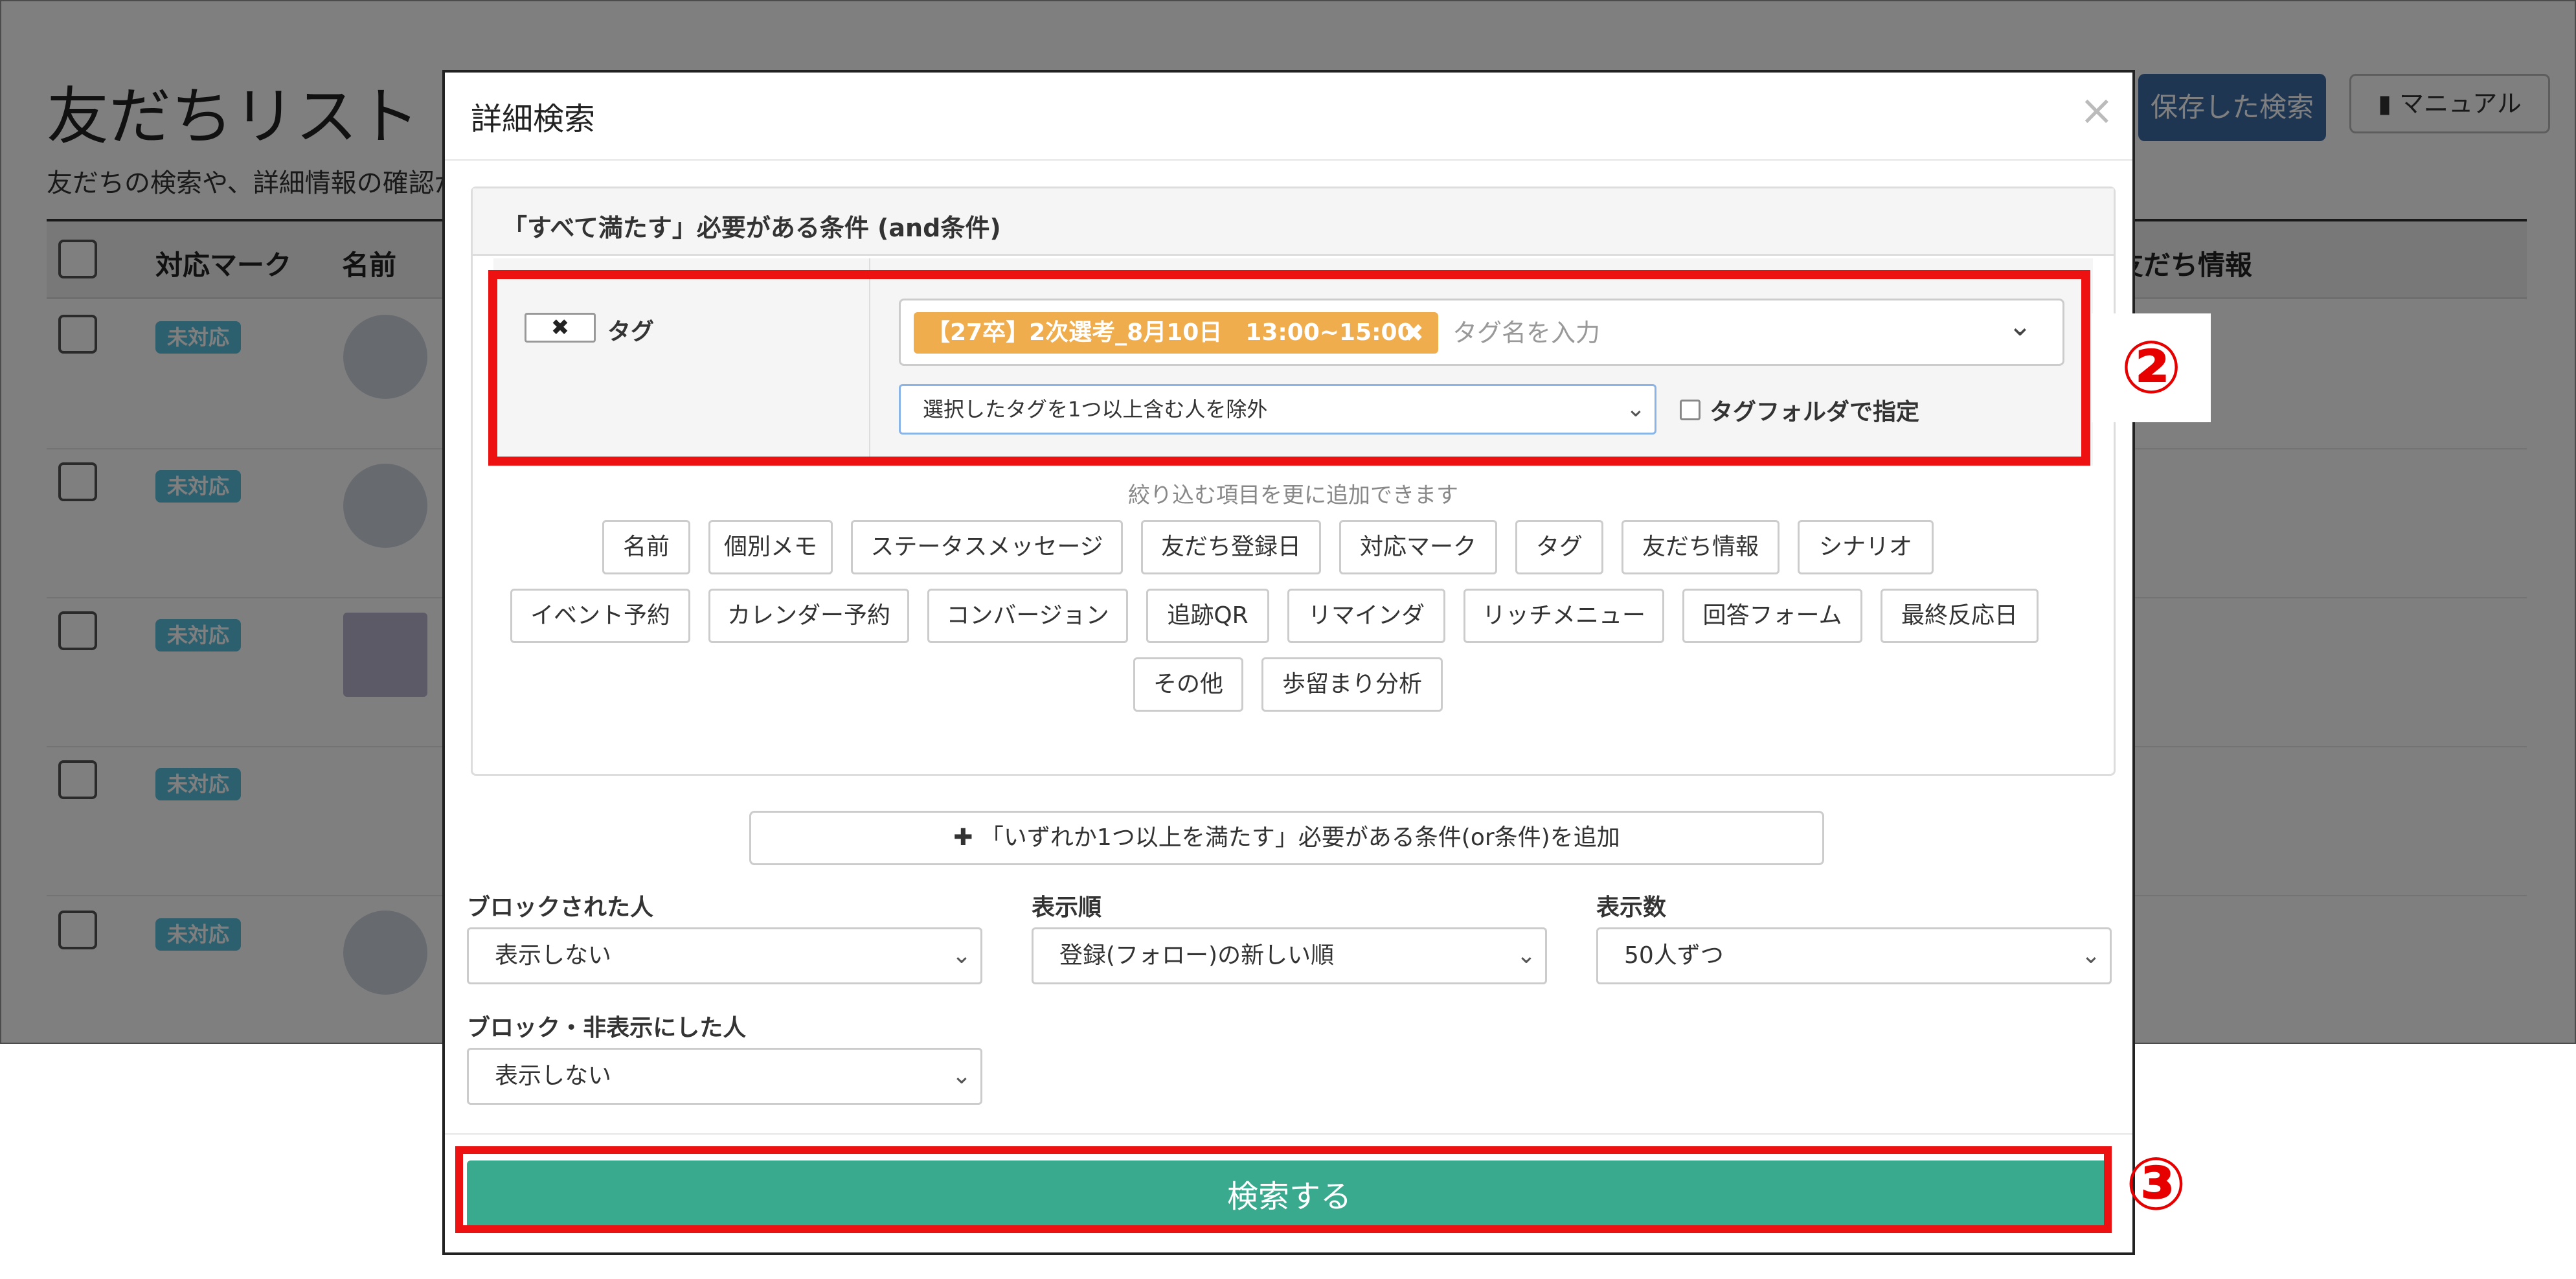 This screenshot has width=2576, height=1279. Describe the element at coordinates (1772, 616) in the screenshot. I see `add-field-answer-form-button: 回答フォーム` at that location.